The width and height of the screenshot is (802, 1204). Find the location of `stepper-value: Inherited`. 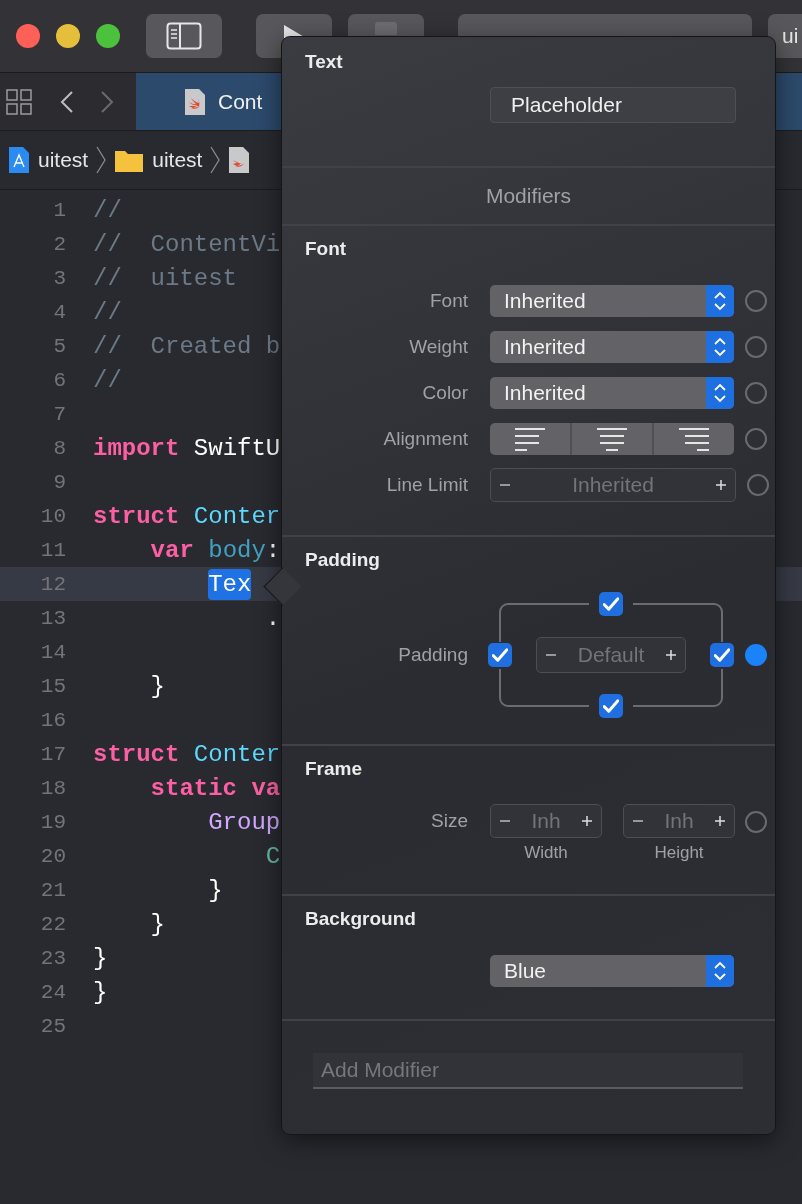

stepper-value: Inherited is located at coordinates (613, 485).